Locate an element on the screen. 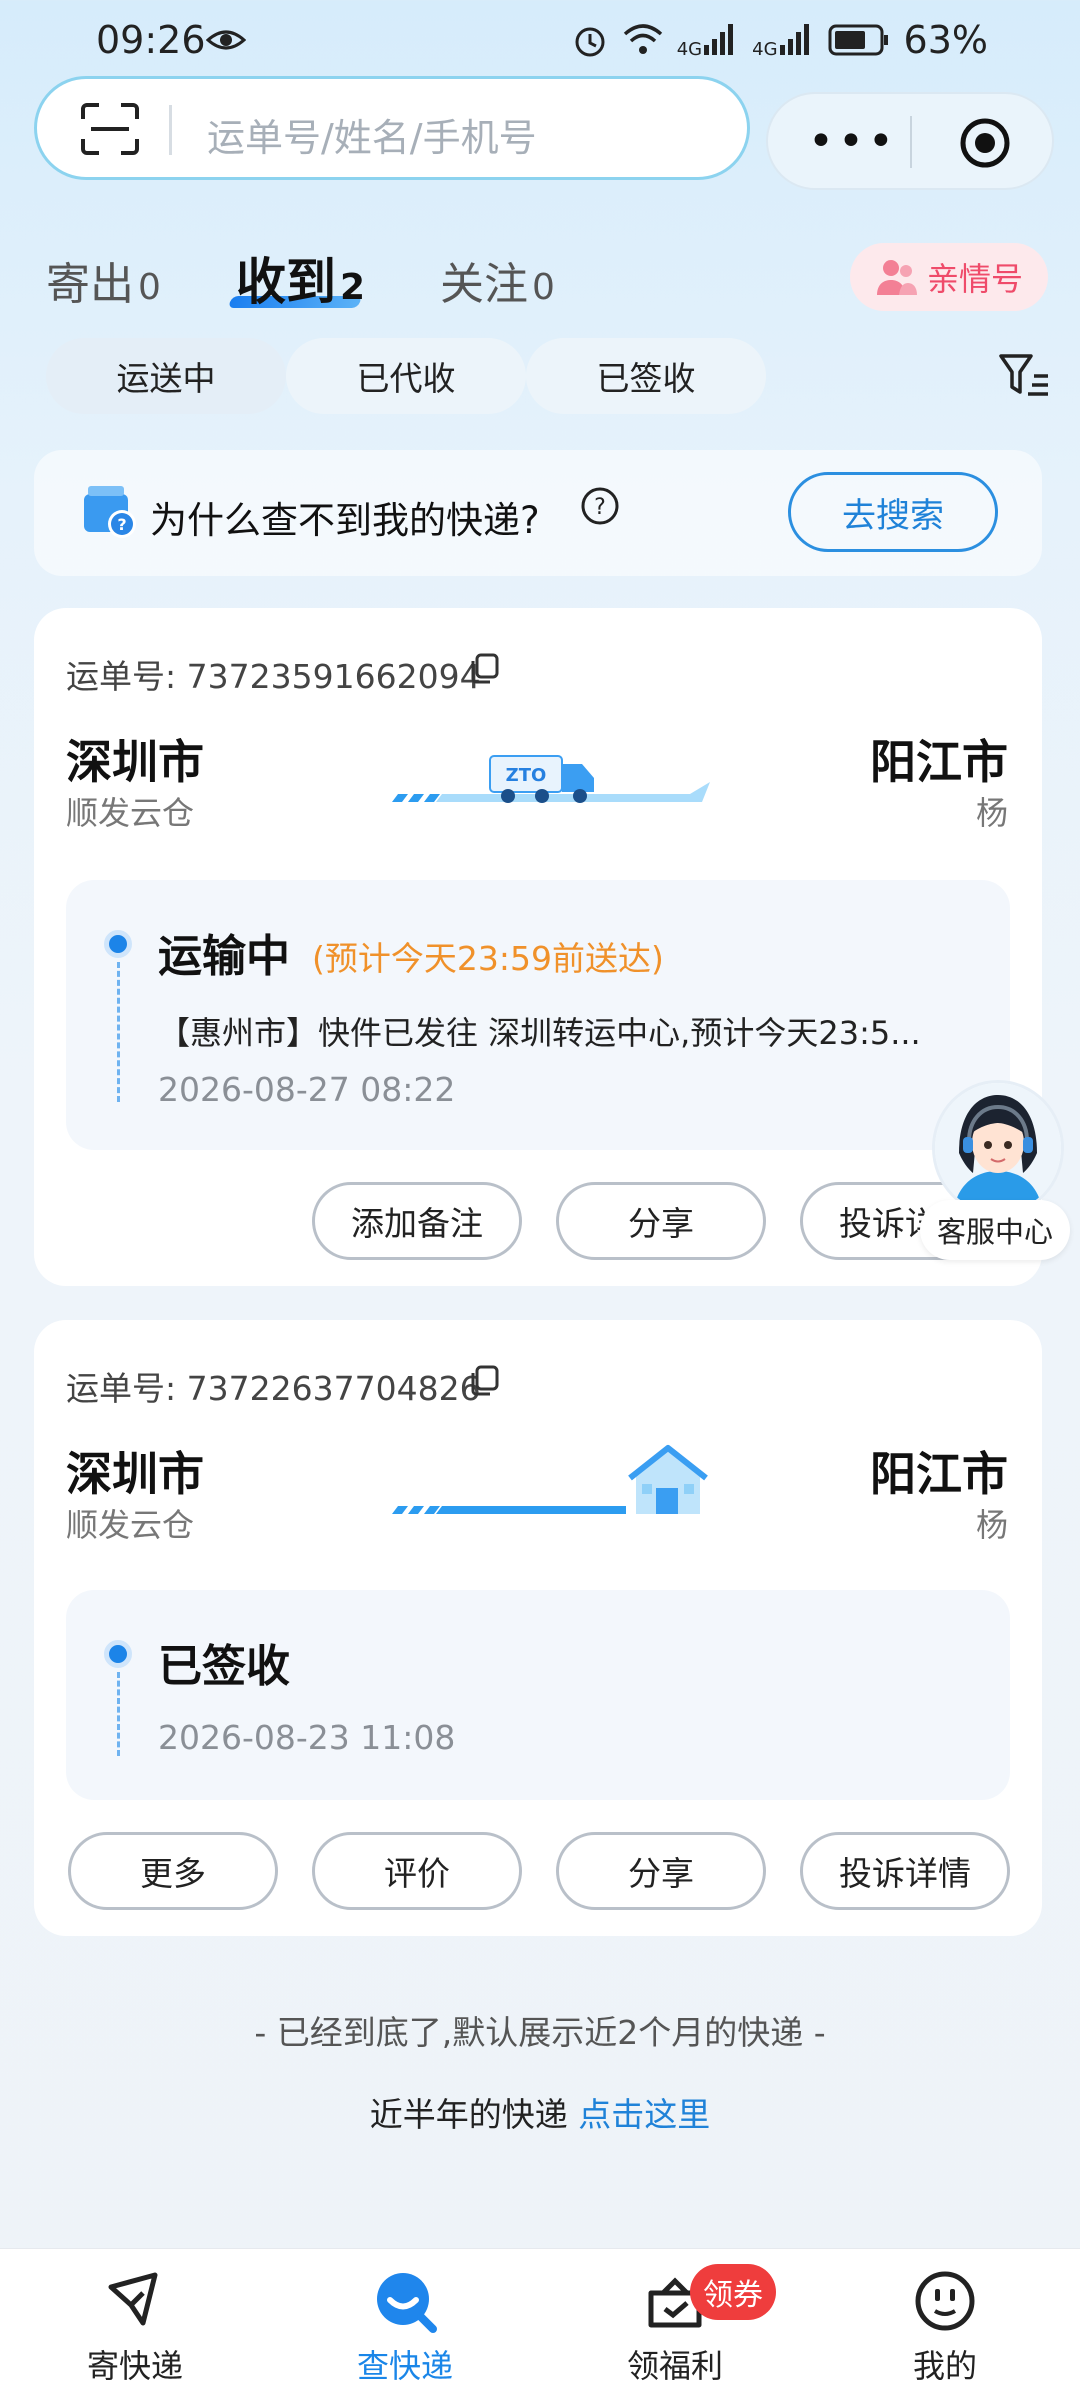  help-icon: ? is located at coordinates (600, 506).